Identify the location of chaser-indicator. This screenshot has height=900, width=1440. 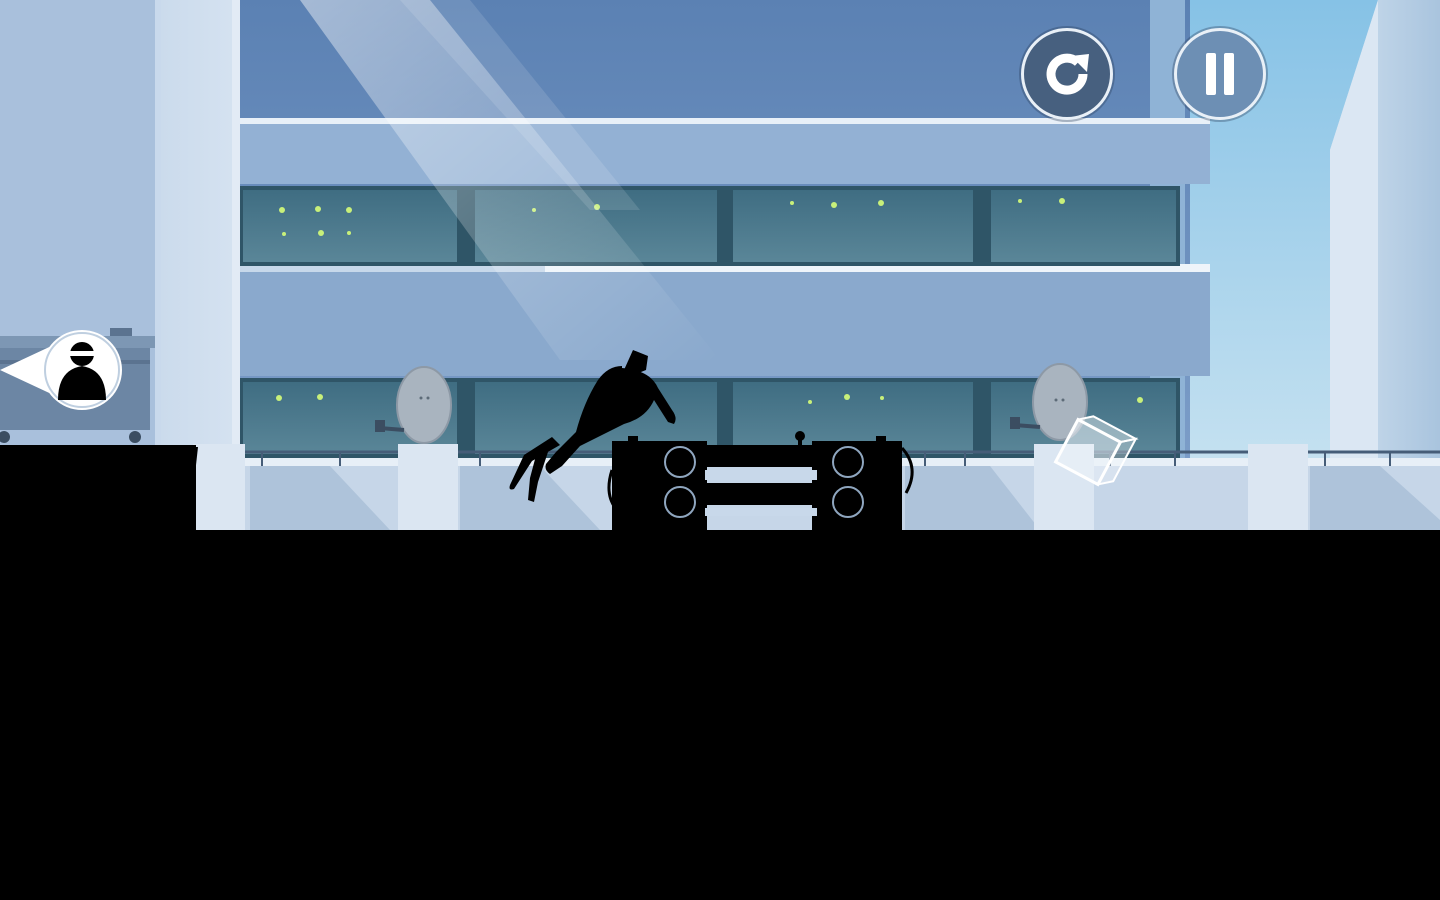
(62, 371).